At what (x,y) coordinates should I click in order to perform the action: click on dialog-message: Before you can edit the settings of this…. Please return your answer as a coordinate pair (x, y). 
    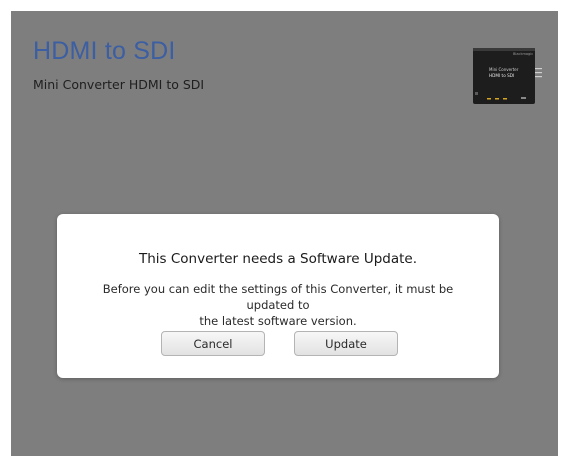
    Looking at the image, I should click on (278, 305).